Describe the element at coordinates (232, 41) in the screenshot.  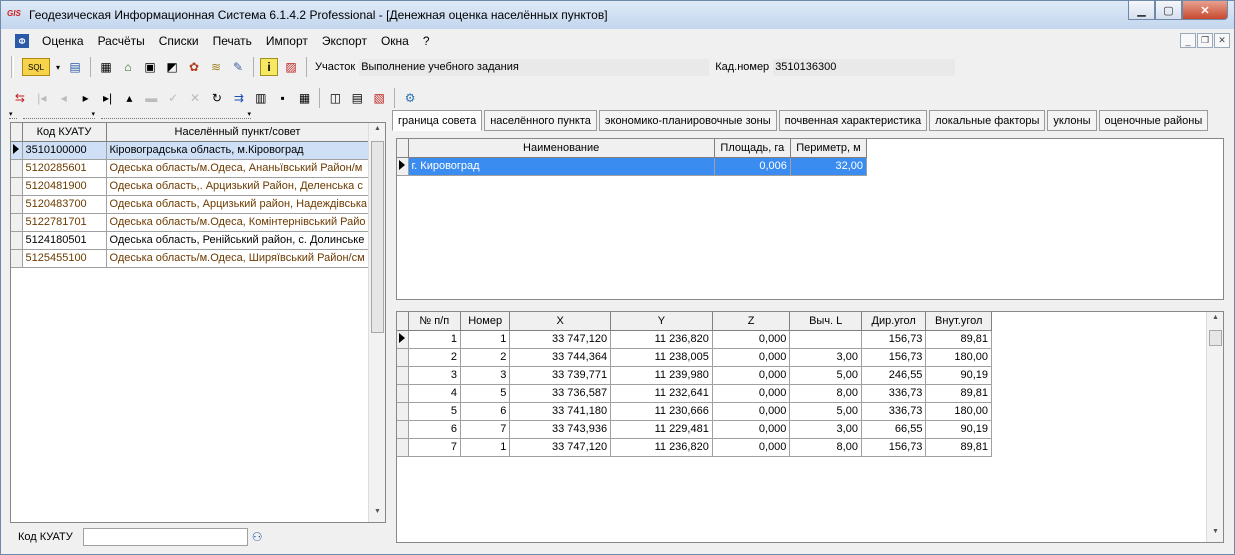
I see `menu-pechat: Печать` at that location.